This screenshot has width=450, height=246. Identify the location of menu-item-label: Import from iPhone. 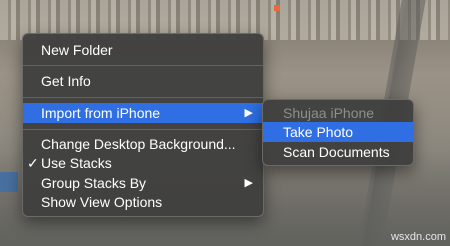
(101, 113).